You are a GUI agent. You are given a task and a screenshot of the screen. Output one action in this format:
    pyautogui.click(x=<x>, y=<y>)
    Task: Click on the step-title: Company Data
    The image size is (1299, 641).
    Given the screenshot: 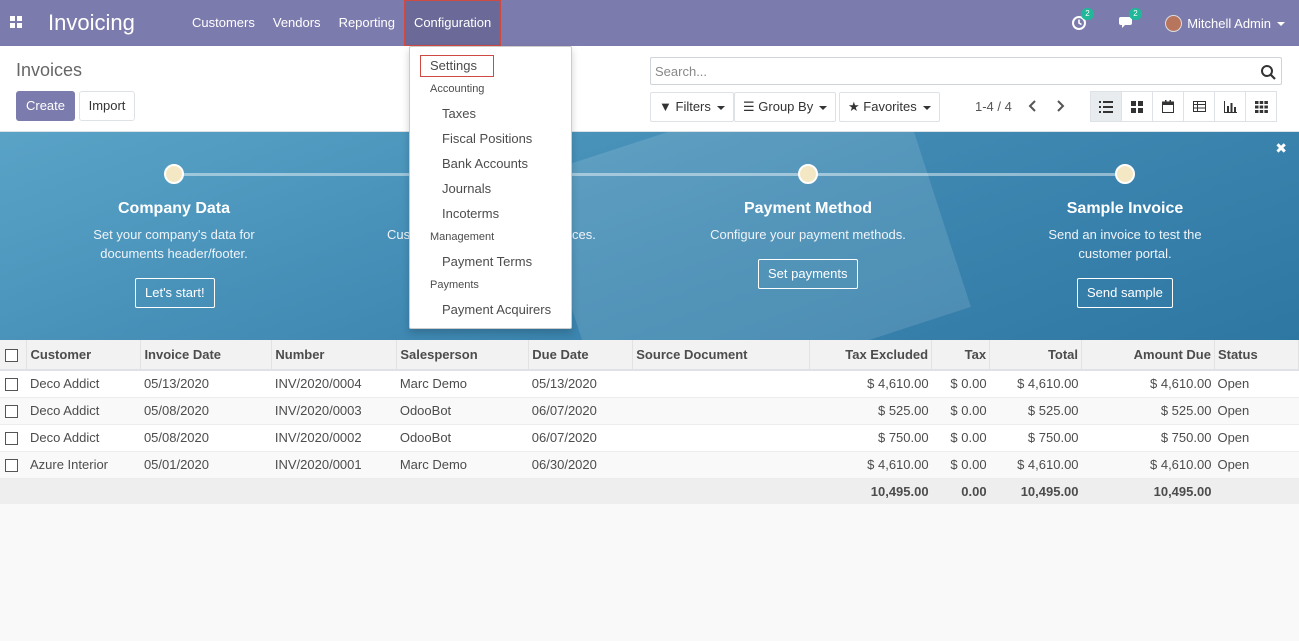 What is the action you would take?
    pyautogui.click(x=174, y=208)
    